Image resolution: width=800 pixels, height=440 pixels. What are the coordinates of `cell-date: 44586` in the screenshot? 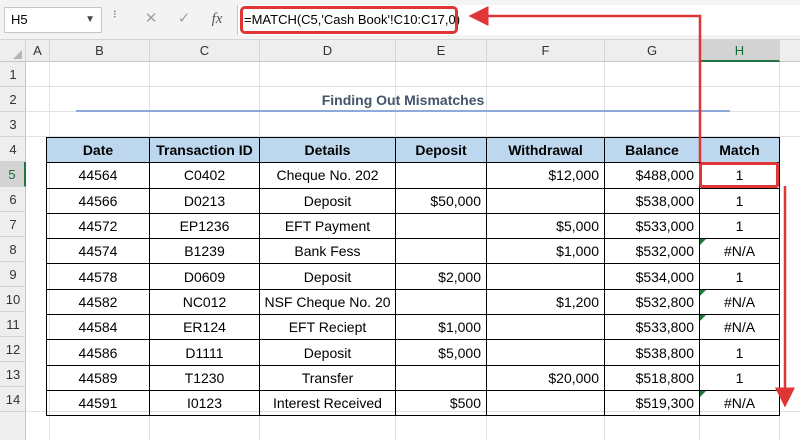 It's located at (98, 352).